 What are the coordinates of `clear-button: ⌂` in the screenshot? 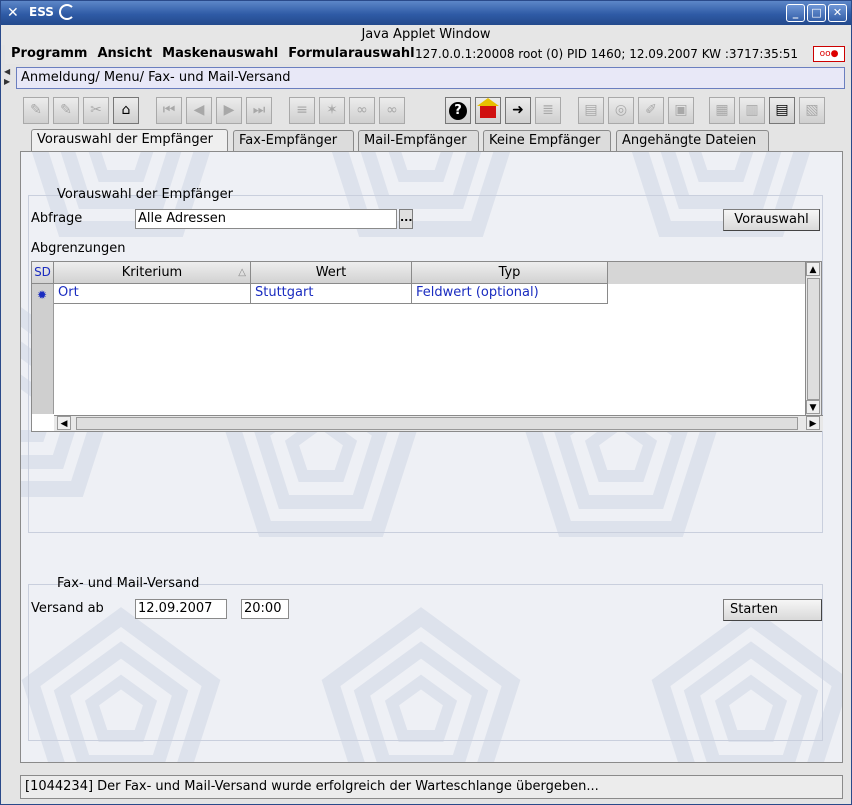 It's located at (126, 110).